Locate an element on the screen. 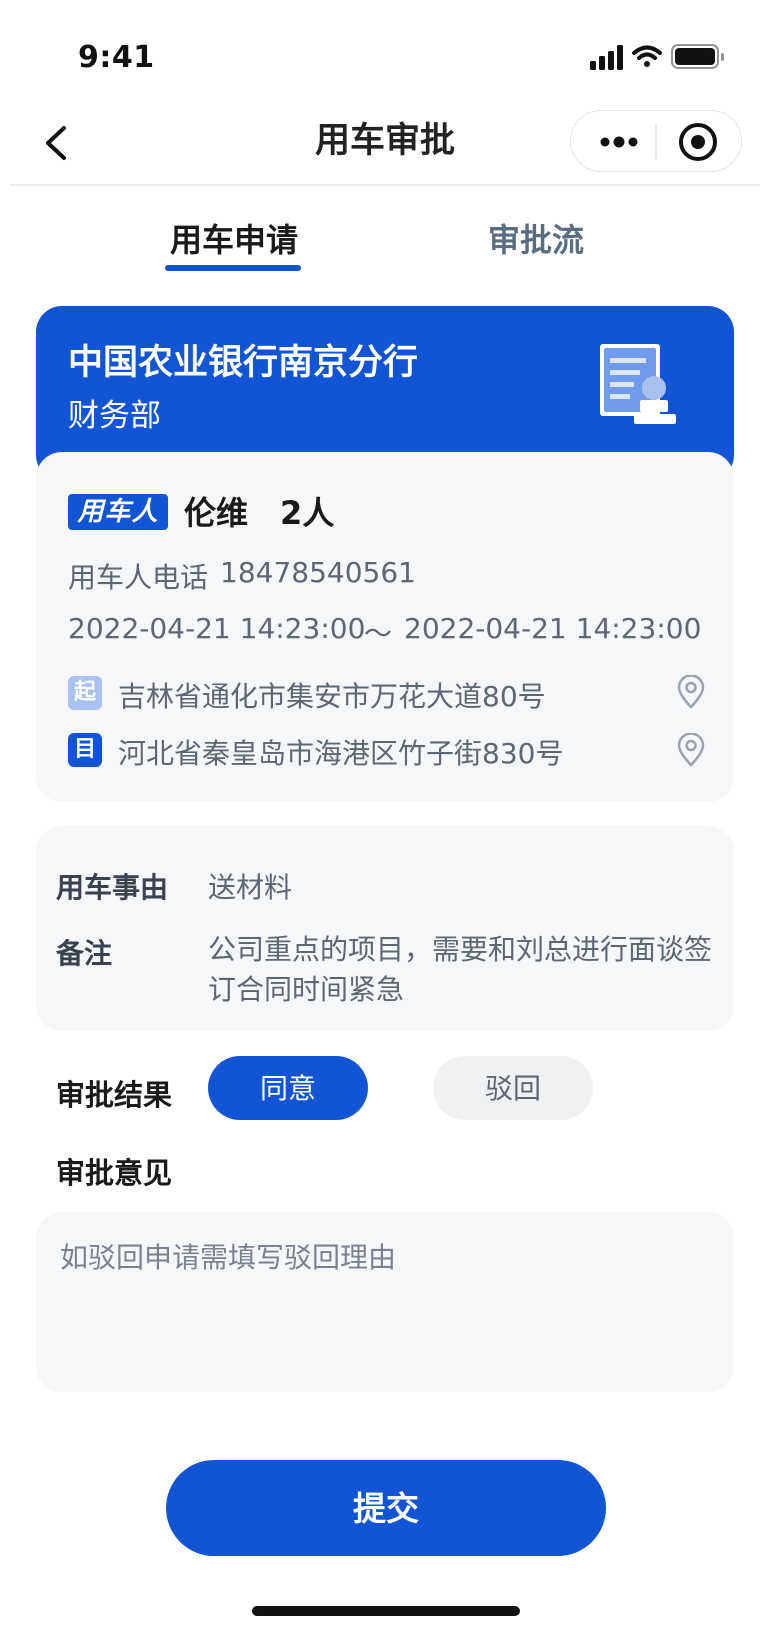 This screenshot has height=1644, width=770. opinion-input is located at coordinates (385, 1302).